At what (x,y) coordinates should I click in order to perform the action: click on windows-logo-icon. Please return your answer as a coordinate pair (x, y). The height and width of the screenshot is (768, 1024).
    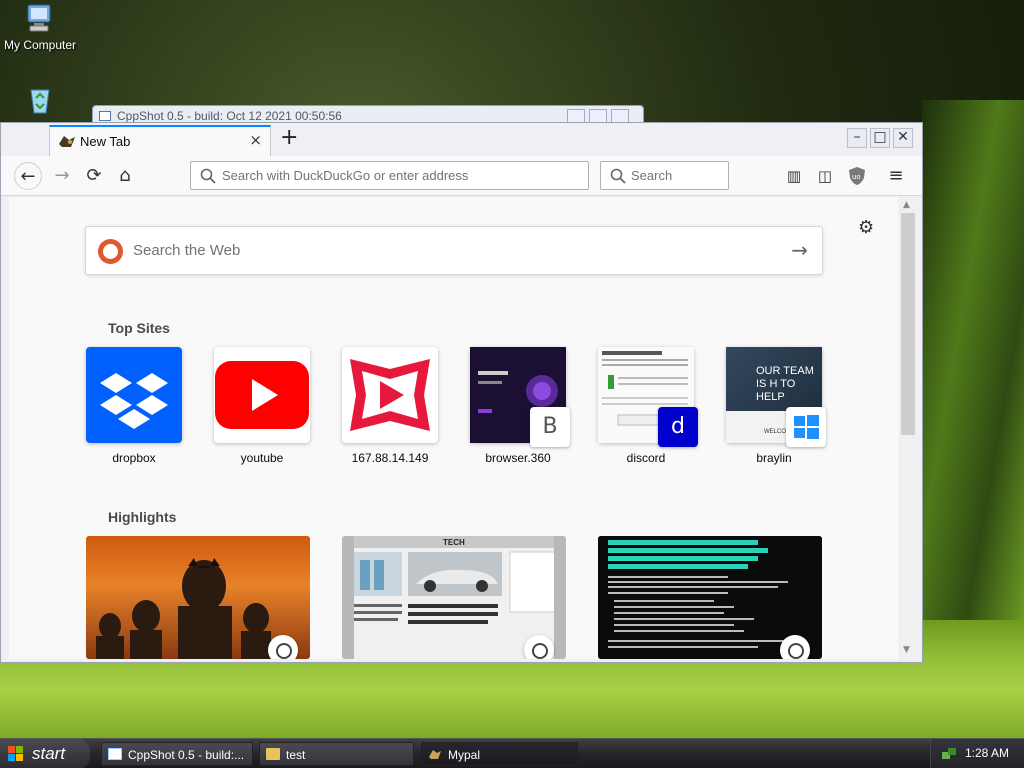
    Looking at the image, I should click on (806, 427).